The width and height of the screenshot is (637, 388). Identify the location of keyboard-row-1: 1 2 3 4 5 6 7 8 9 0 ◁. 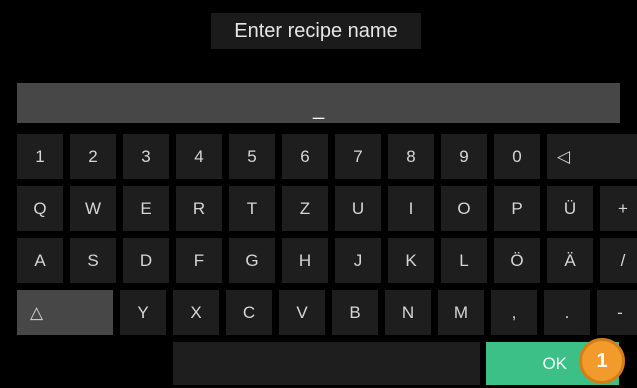
(327, 156).